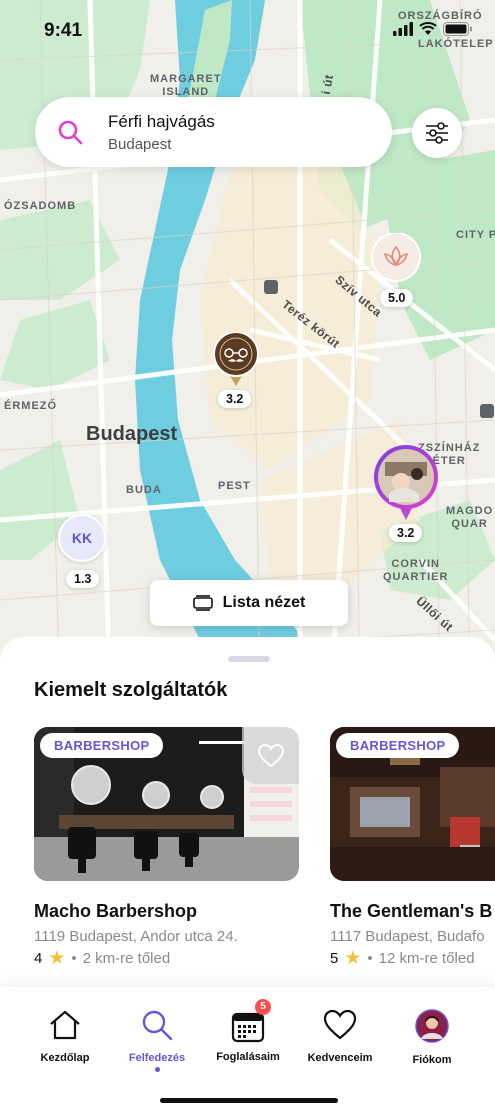 The width and height of the screenshot is (495, 1115). Describe the element at coordinates (411, 911) in the screenshot. I see `provider-name: The Gentleman's B` at that location.